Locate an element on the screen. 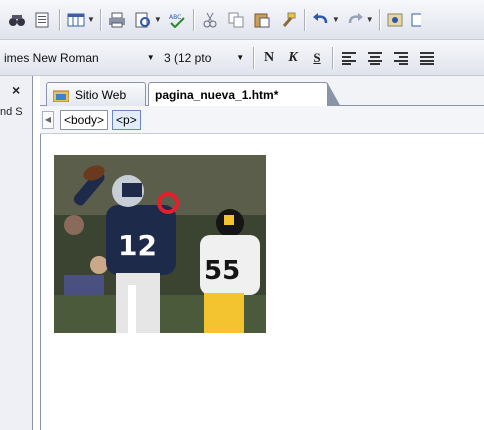 This screenshot has width=484, height=430. svg-text: 55 is located at coordinates (222, 271).